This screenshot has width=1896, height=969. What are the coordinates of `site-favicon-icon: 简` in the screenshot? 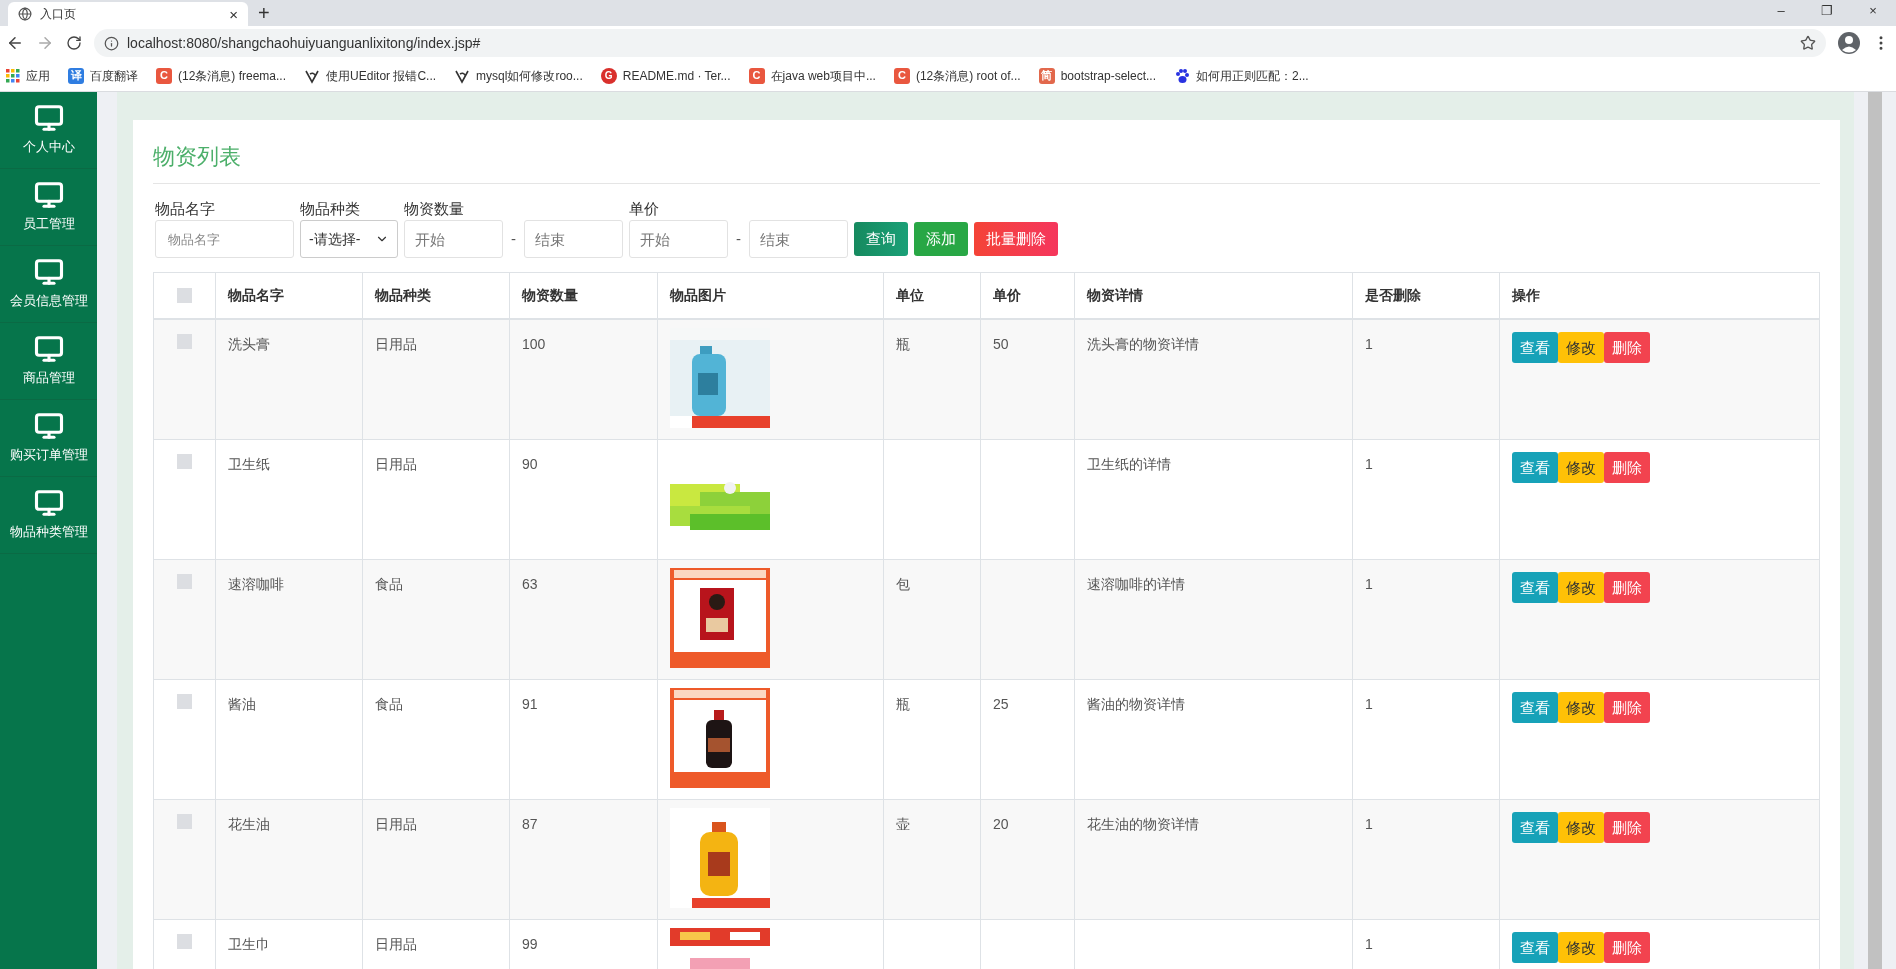 It's located at (1046, 75).